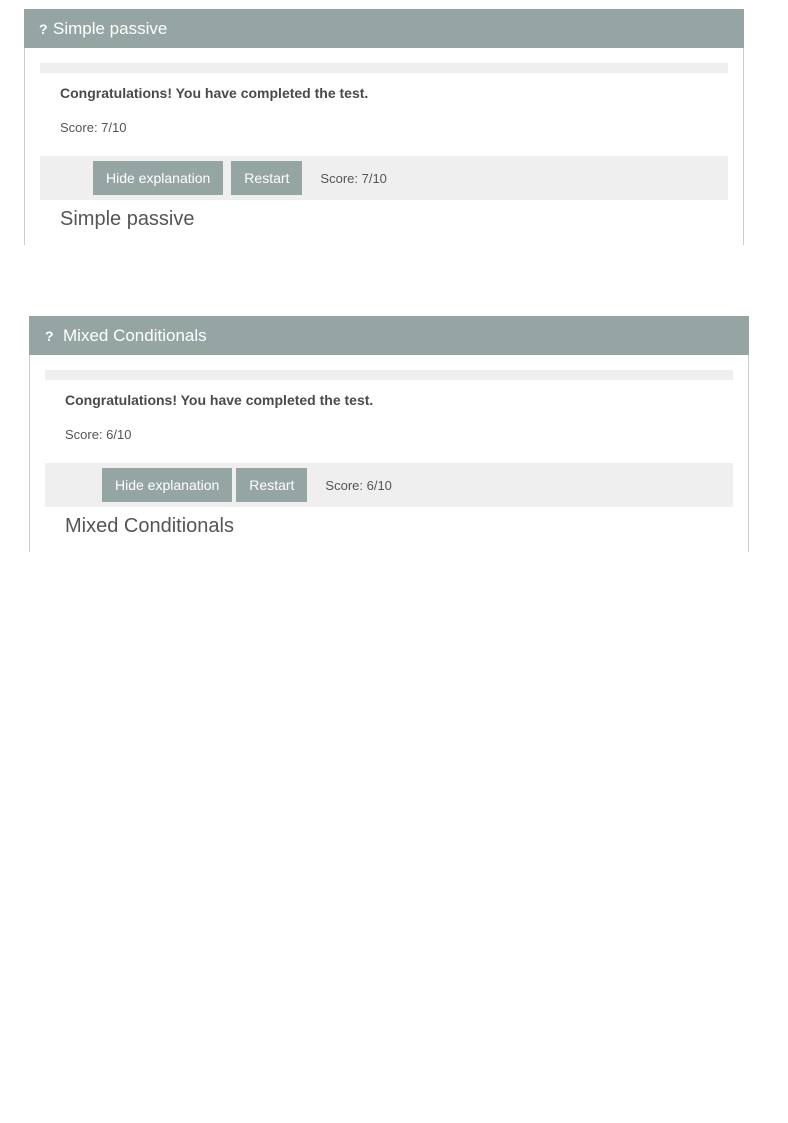  Describe the element at coordinates (135, 335) in the screenshot. I see `quiz-title: Mixed Conditionals` at that location.